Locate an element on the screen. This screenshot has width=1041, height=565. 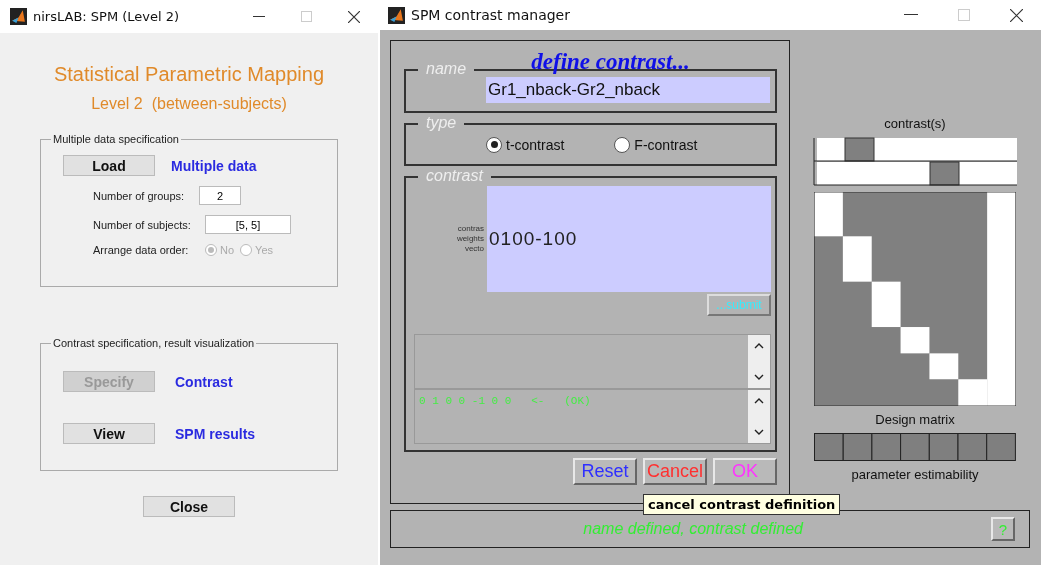
heading: Statistical Parametric Mapping is located at coordinates (189, 74).